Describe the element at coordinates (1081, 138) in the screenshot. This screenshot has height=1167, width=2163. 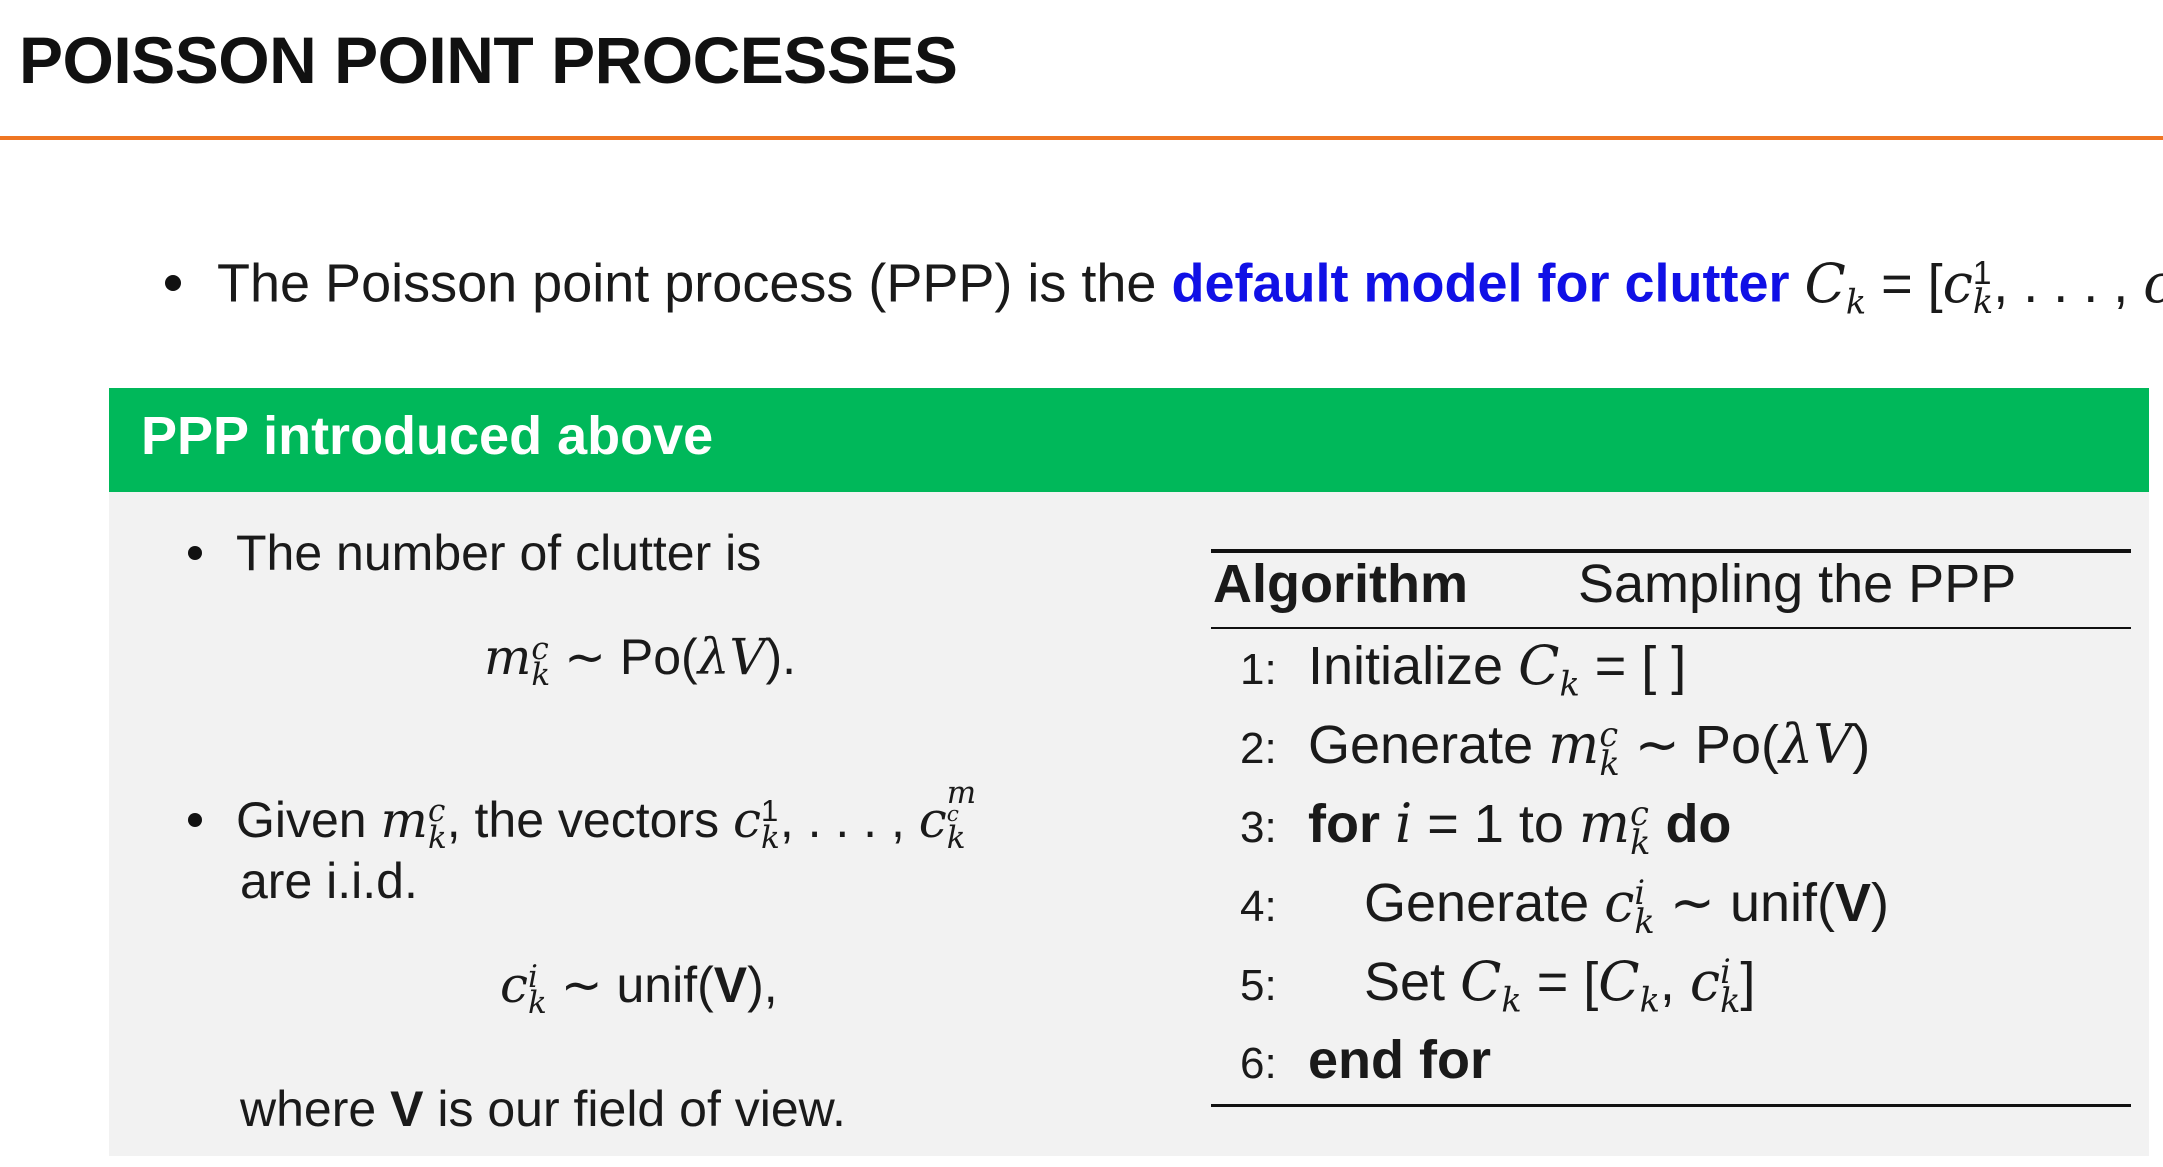
I see `title-divider` at that location.